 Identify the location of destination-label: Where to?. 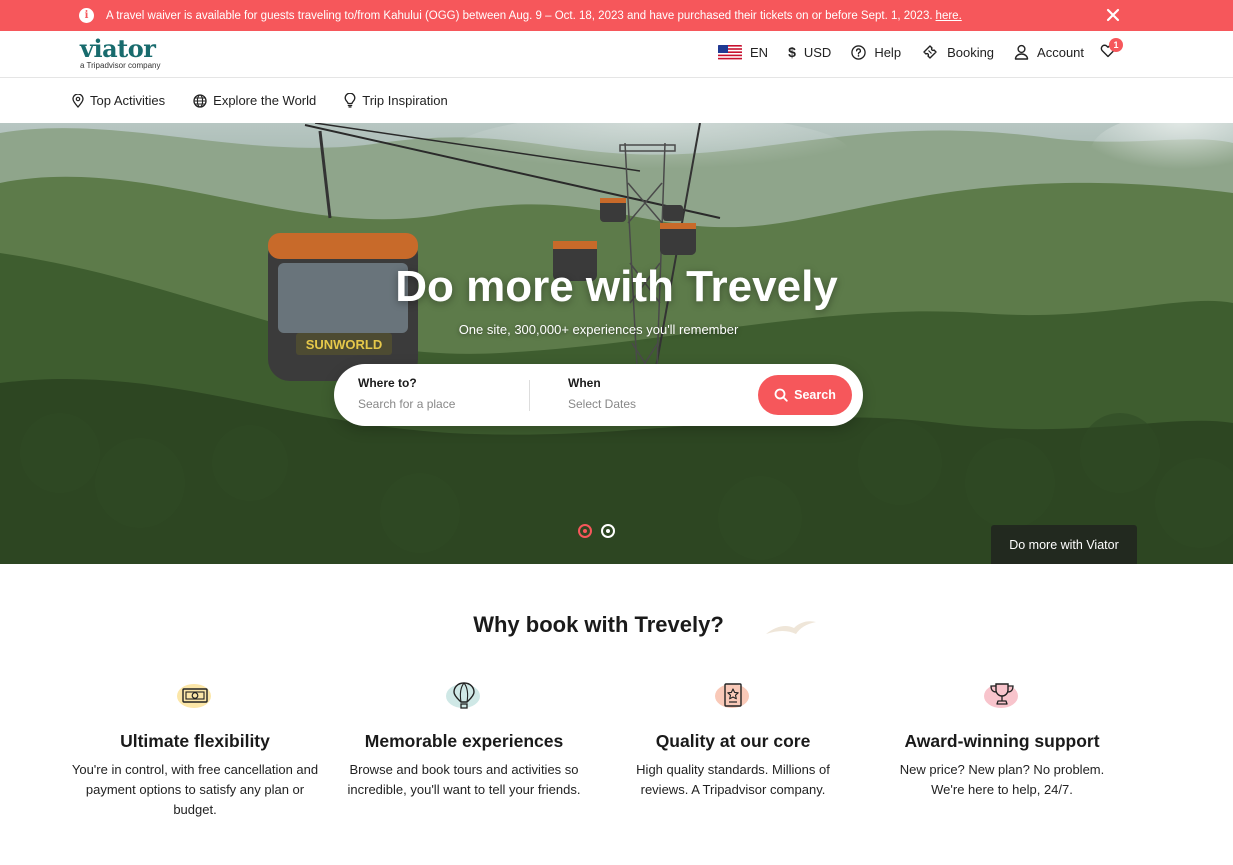
(387, 383).